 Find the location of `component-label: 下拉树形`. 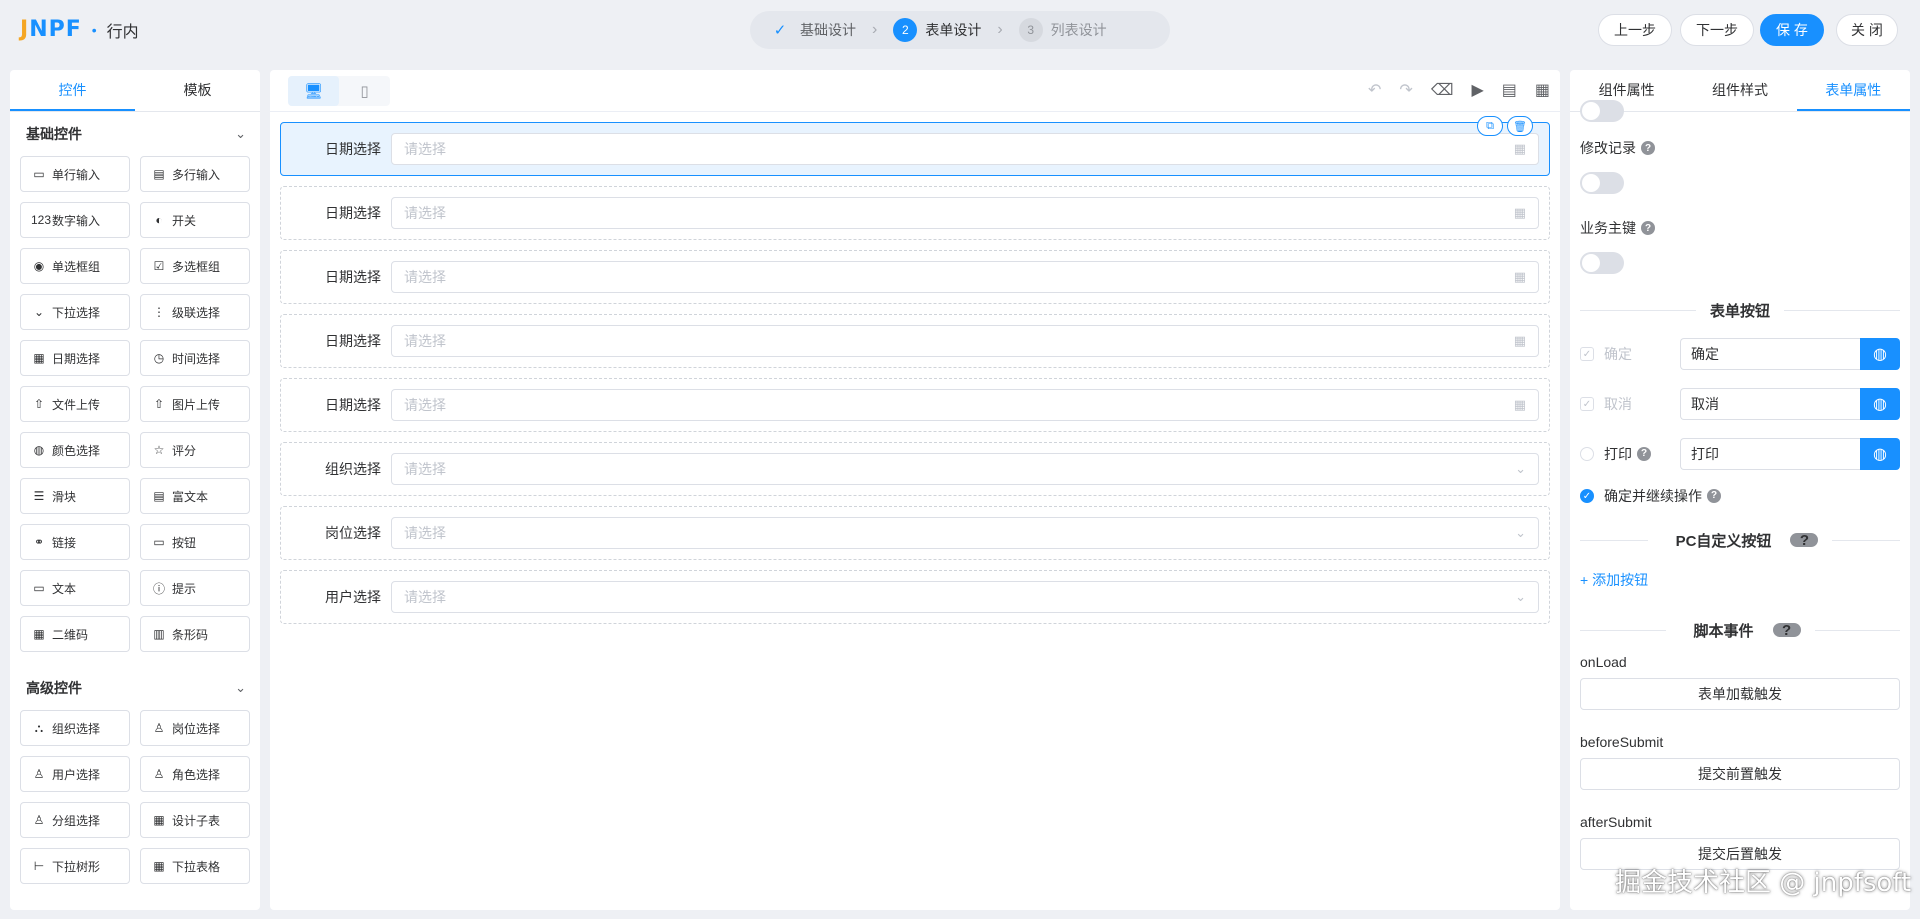

component-label: 下拉树形 is located at coordinates (76, 866).